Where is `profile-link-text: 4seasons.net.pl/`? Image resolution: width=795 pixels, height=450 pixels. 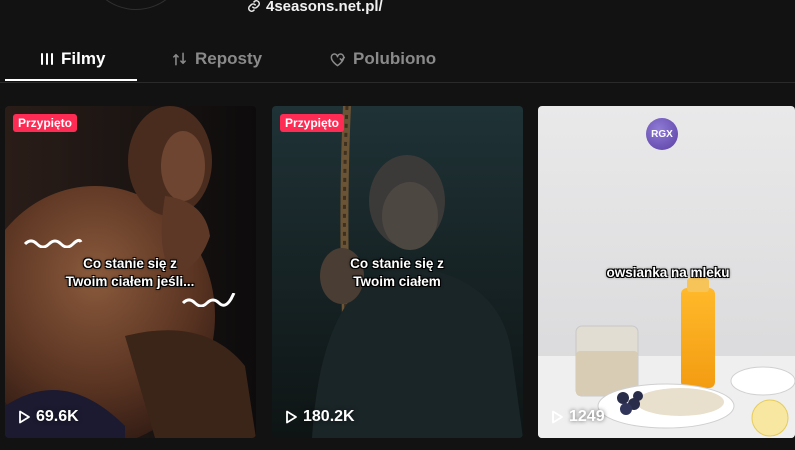
profile-link-text: 4seasons.net.pl/ is located at coordinates (324, 7).